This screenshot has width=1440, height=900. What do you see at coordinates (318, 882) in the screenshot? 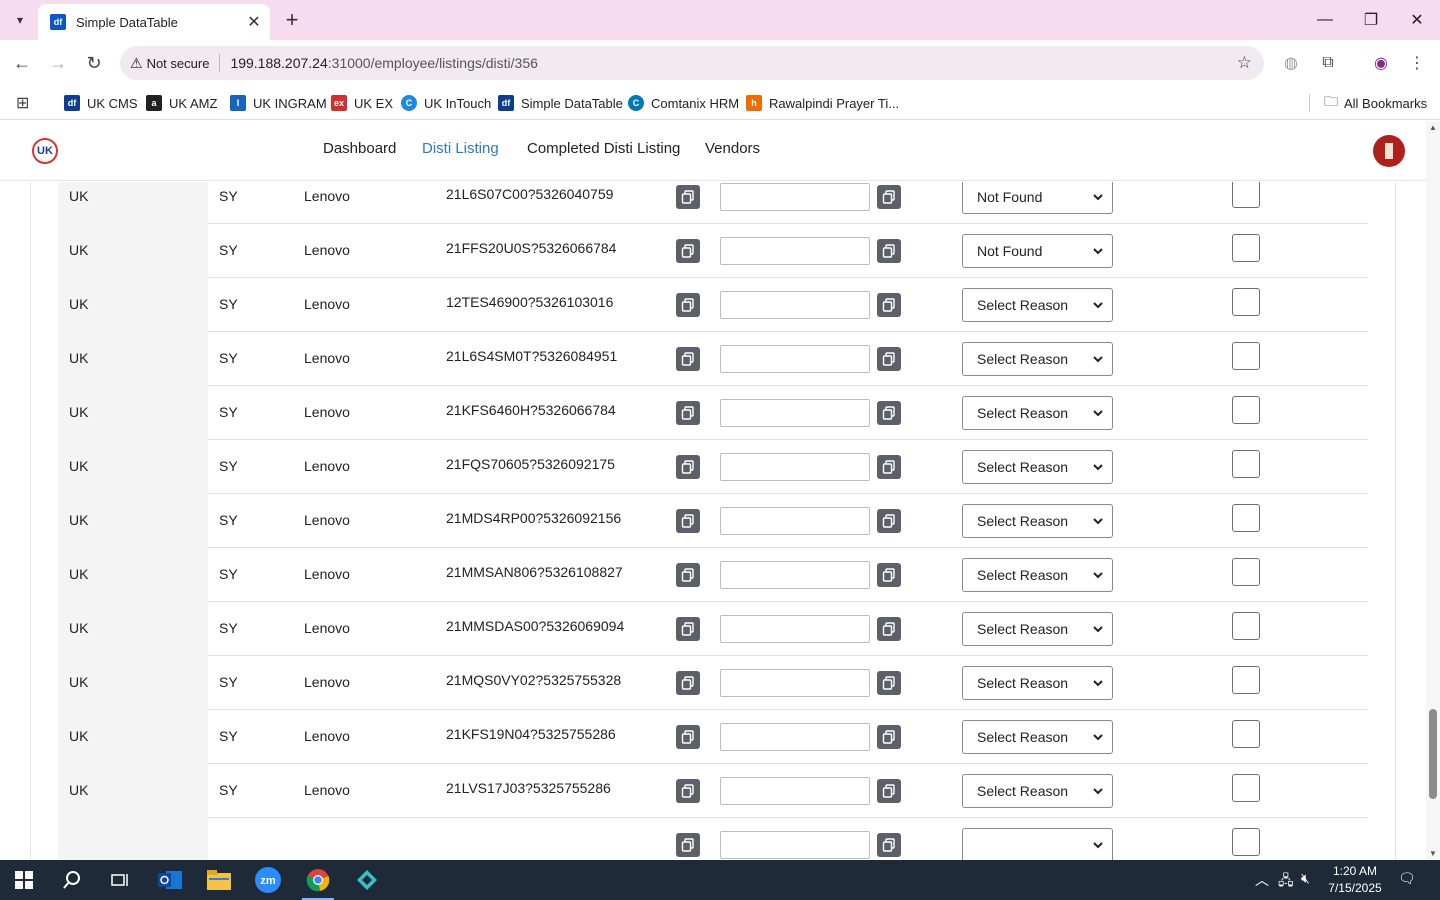
I see `chrome-icon` at bounding box center [318, 882].